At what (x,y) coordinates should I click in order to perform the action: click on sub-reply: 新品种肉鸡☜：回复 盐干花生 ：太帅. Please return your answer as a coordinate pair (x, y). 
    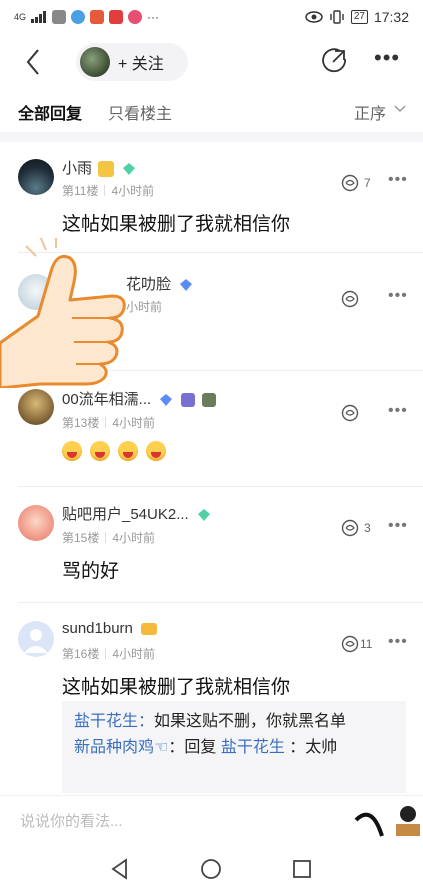
    Looking at the image, I should click on (234, 748).